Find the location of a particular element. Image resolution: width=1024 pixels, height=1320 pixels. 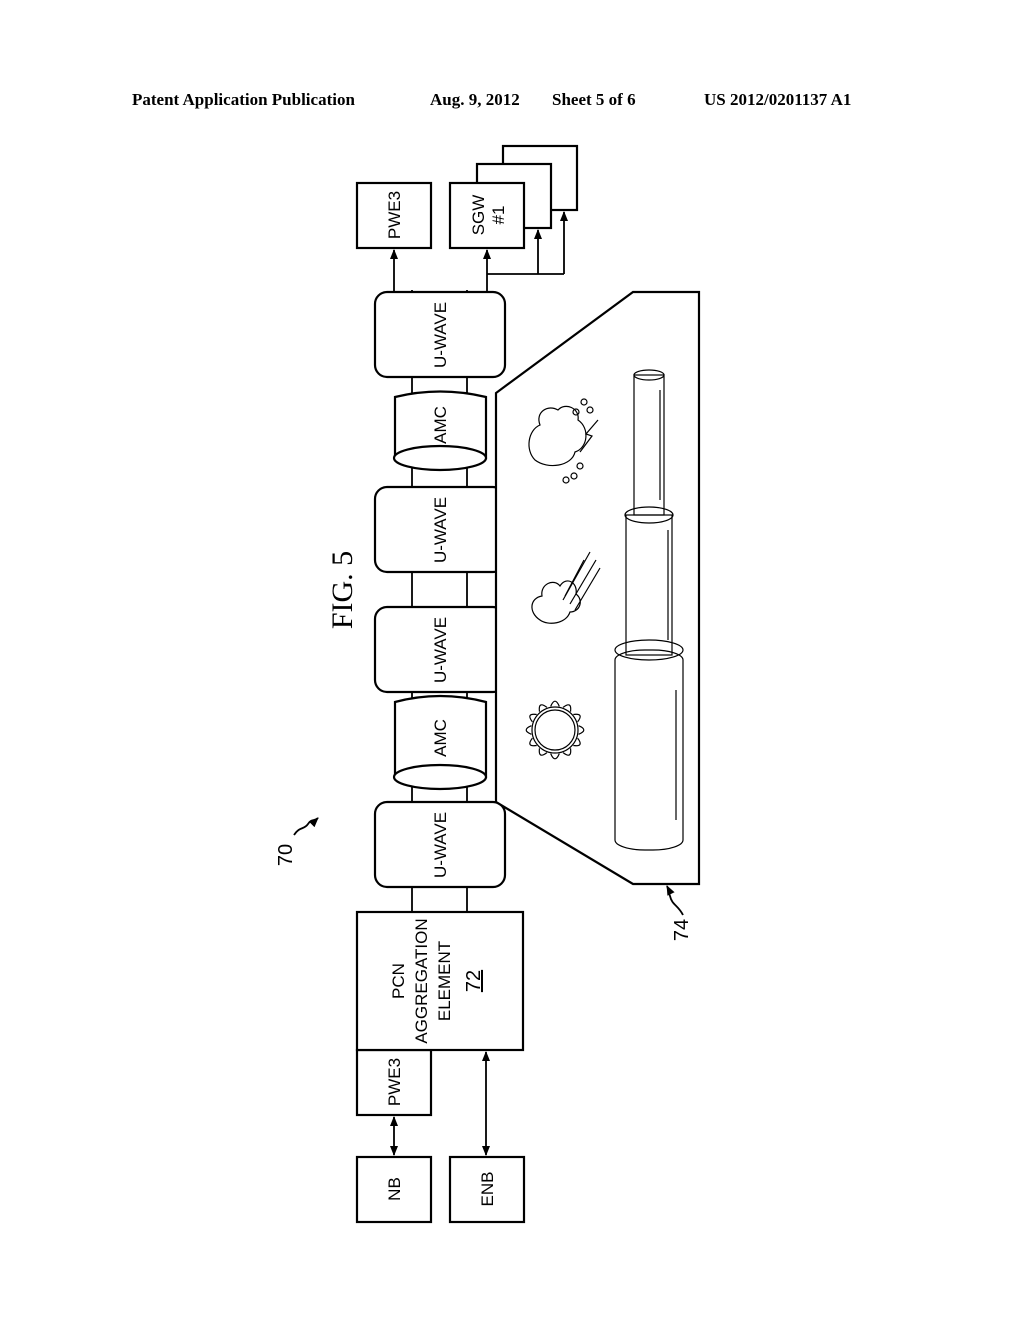

u-wave-2: U-WAVE is located at coordinates (440, 649).